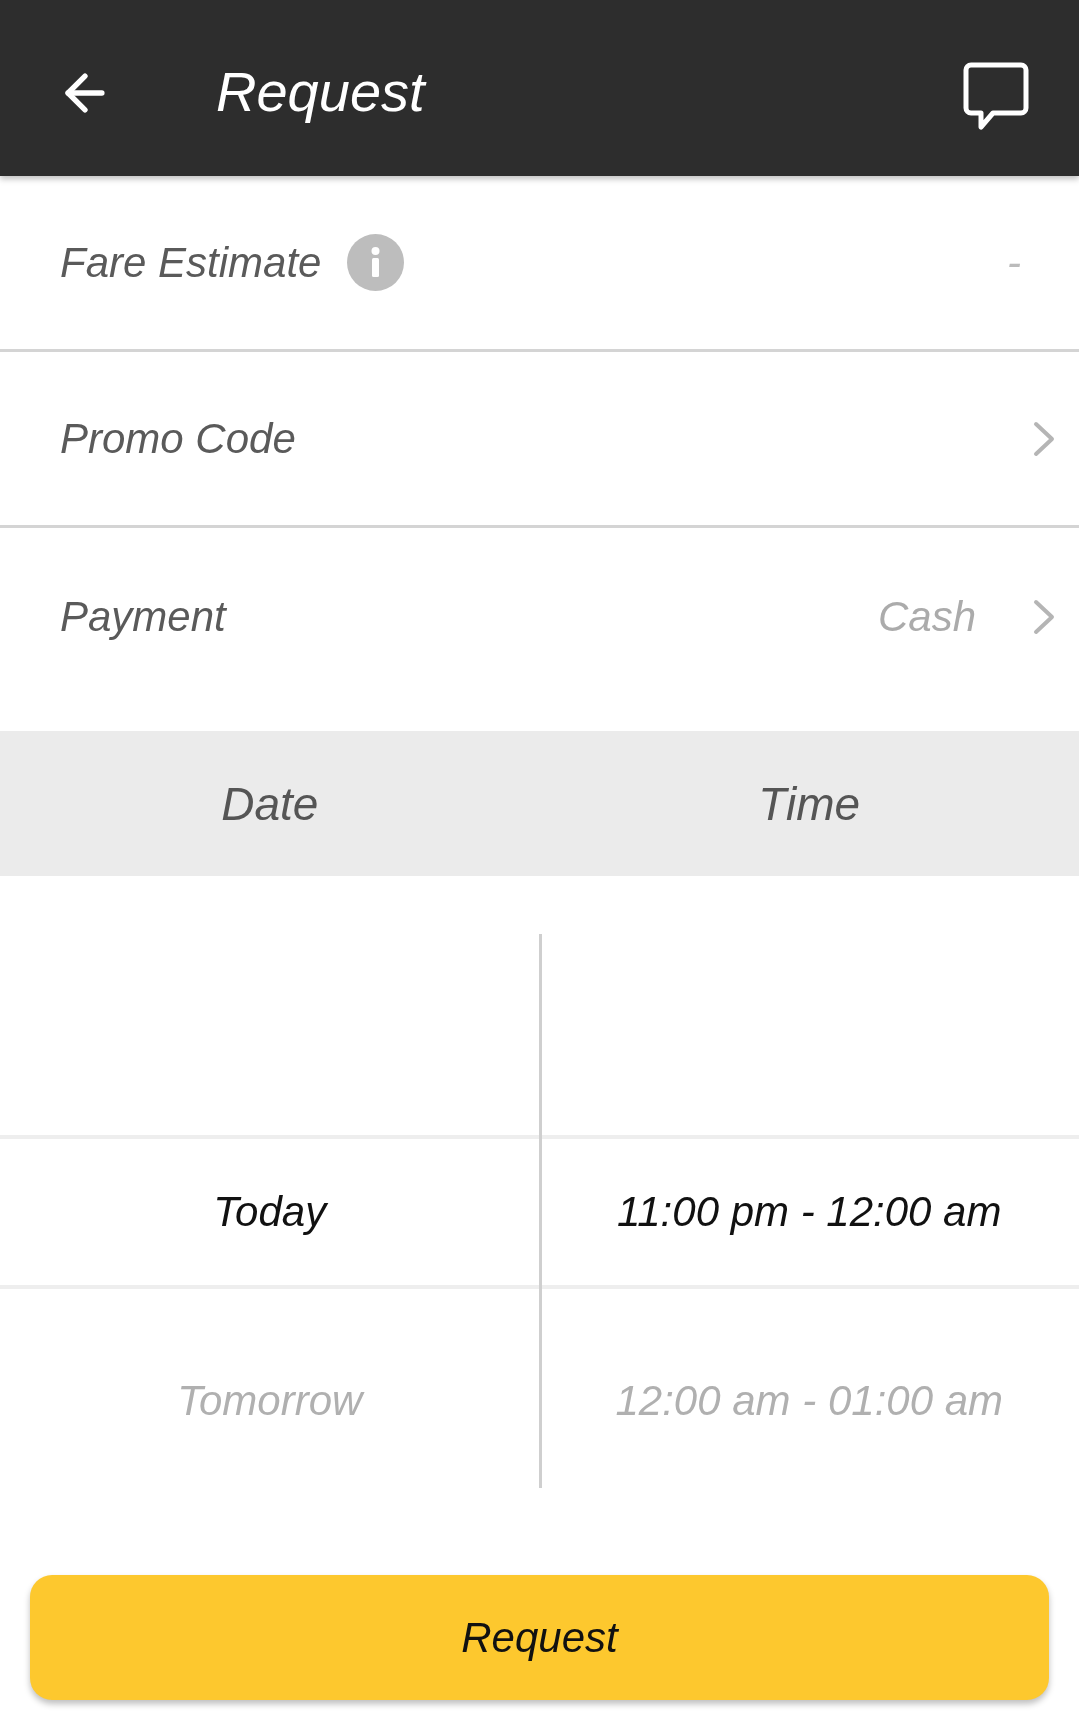 The height and width of the screenshot is (1725, 1079). Describe the element at coordinates (270, 1212) in the screenshot. I see `picker-option: Today` at that location.